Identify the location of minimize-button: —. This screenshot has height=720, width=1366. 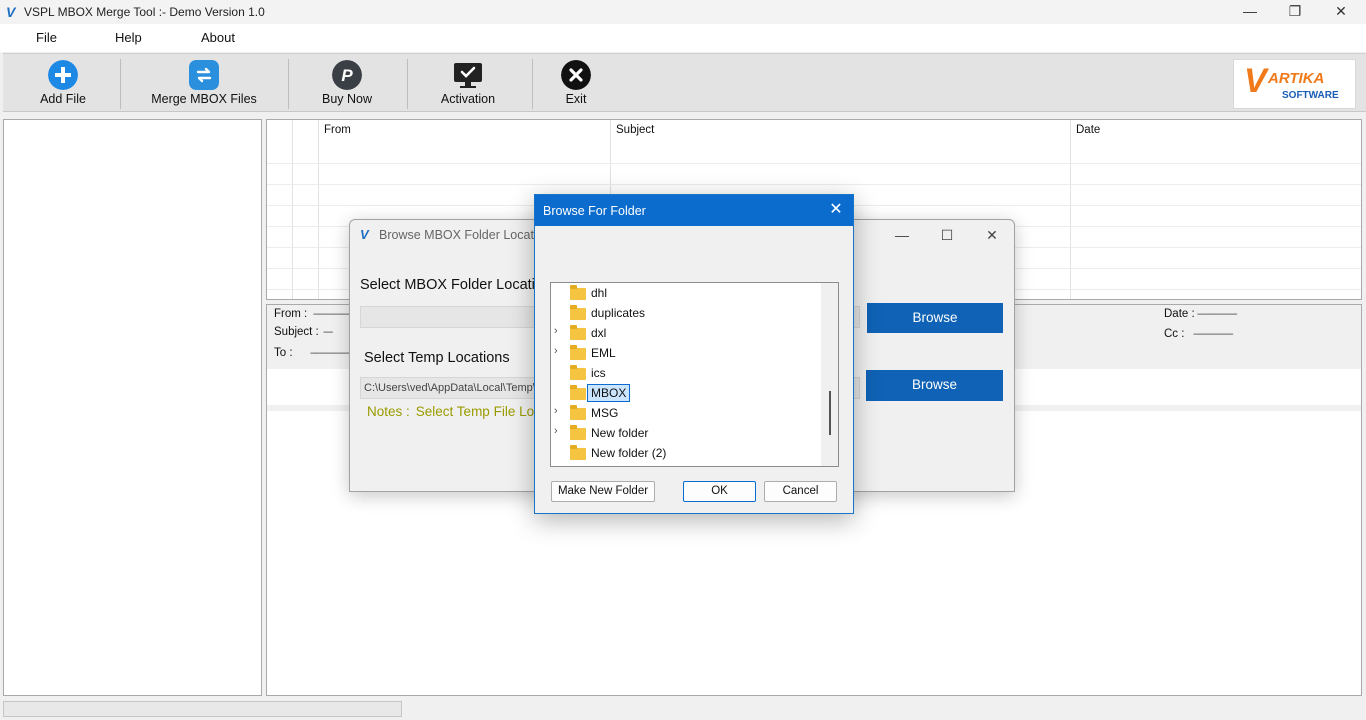
(1250, 12).